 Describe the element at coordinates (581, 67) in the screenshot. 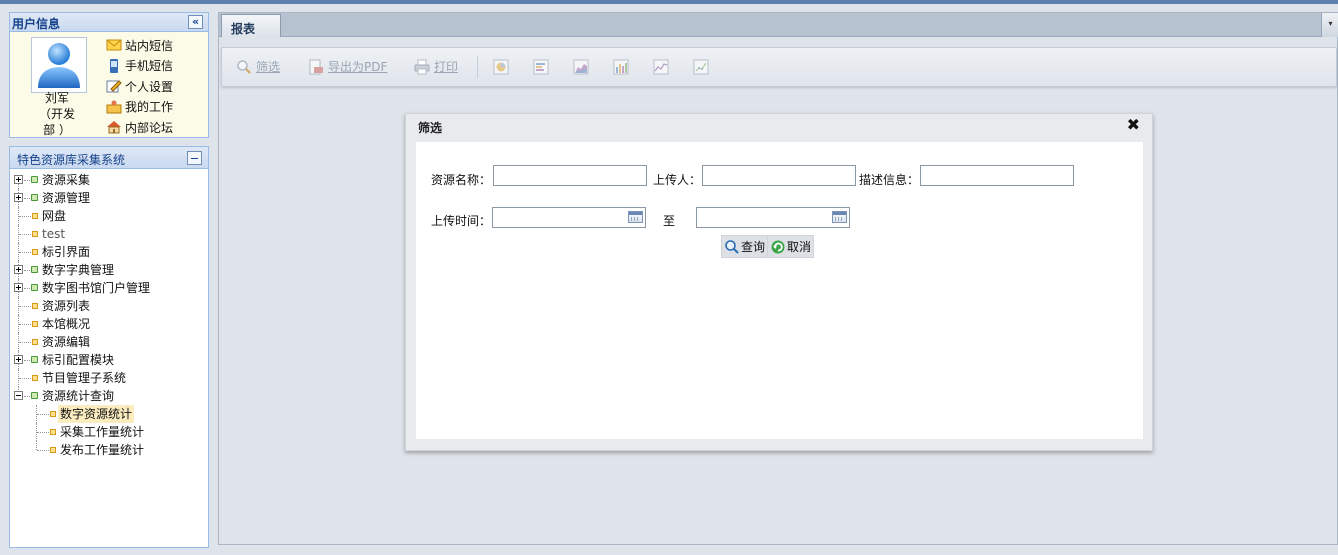

I see `area-chart-icon` at that location.